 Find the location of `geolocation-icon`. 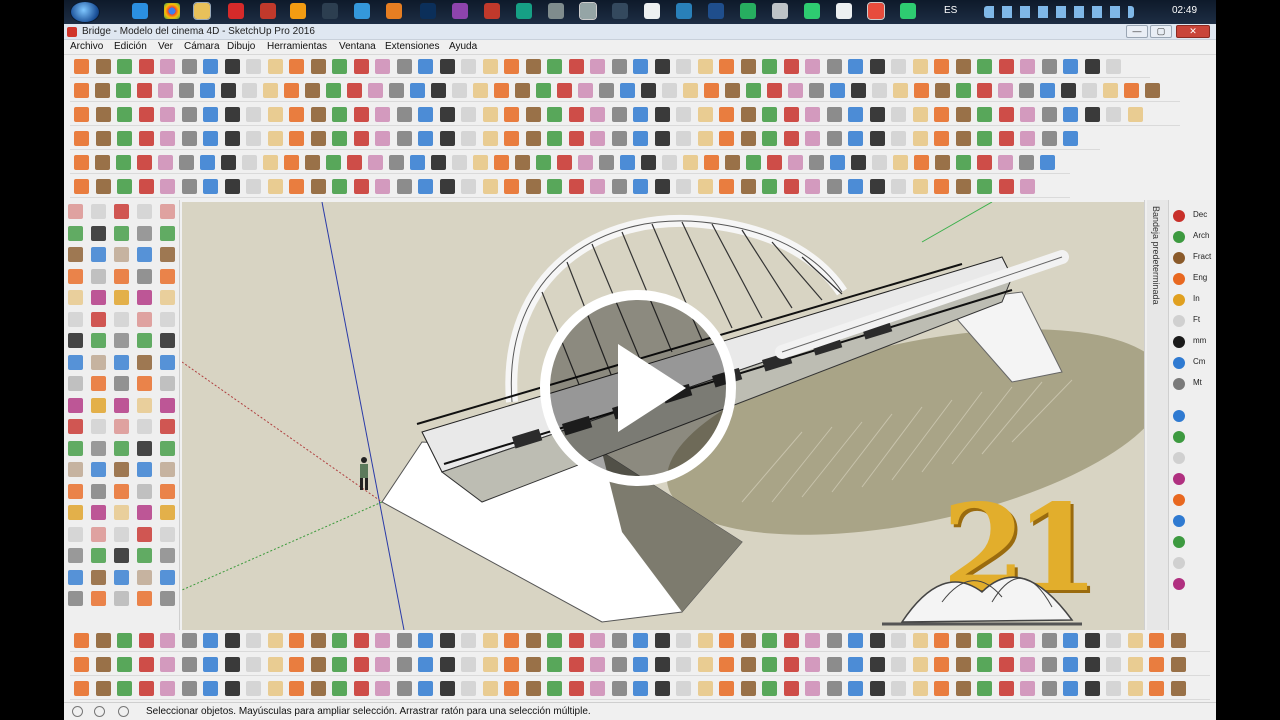

geolocation-icon is located at coordinates (77, 711).